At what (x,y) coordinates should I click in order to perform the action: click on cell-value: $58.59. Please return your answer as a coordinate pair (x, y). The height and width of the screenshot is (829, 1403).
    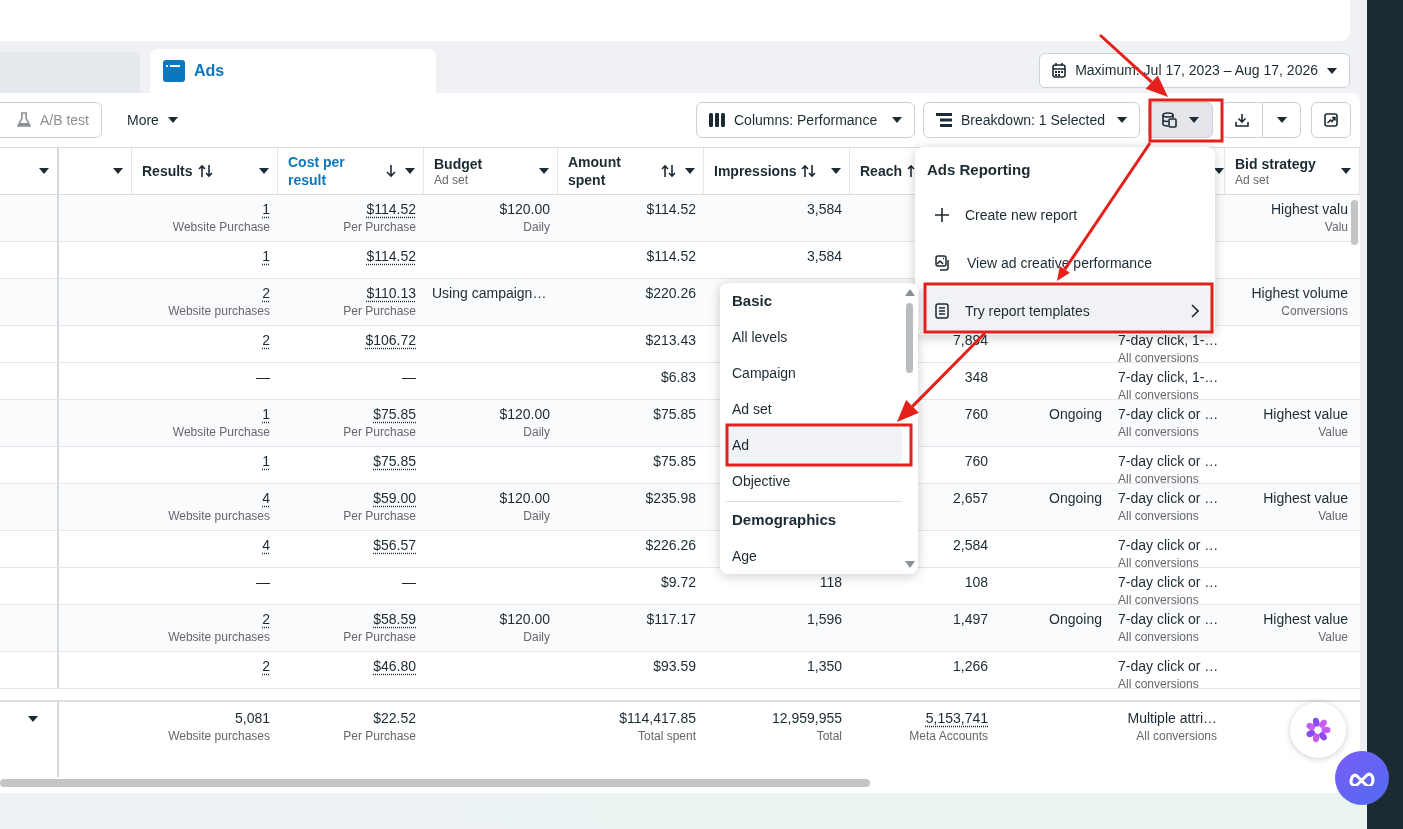
    Looking at the image, I should click on (394, 619).